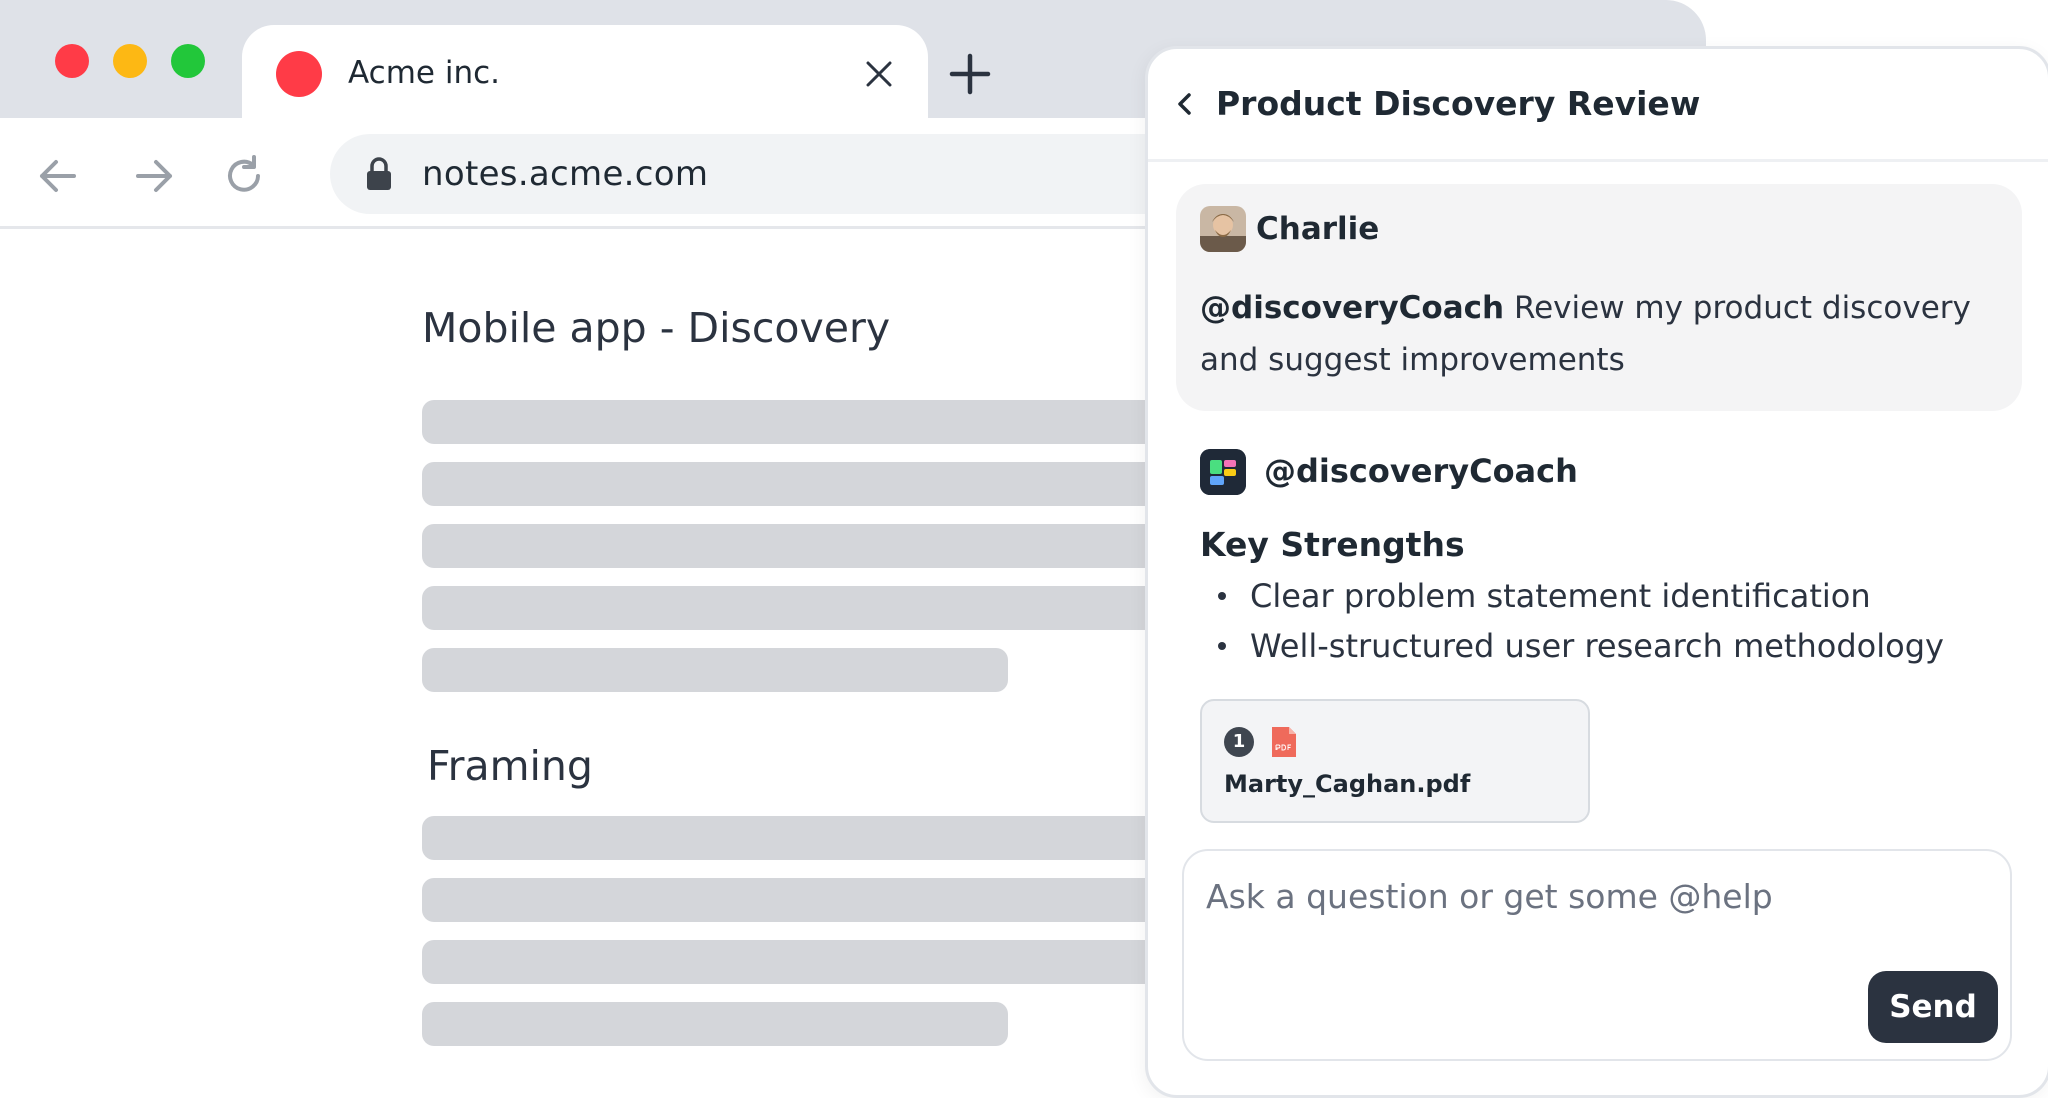  I want to click on chat-panel-header: Product Discovery Review, so click(1598, 105).